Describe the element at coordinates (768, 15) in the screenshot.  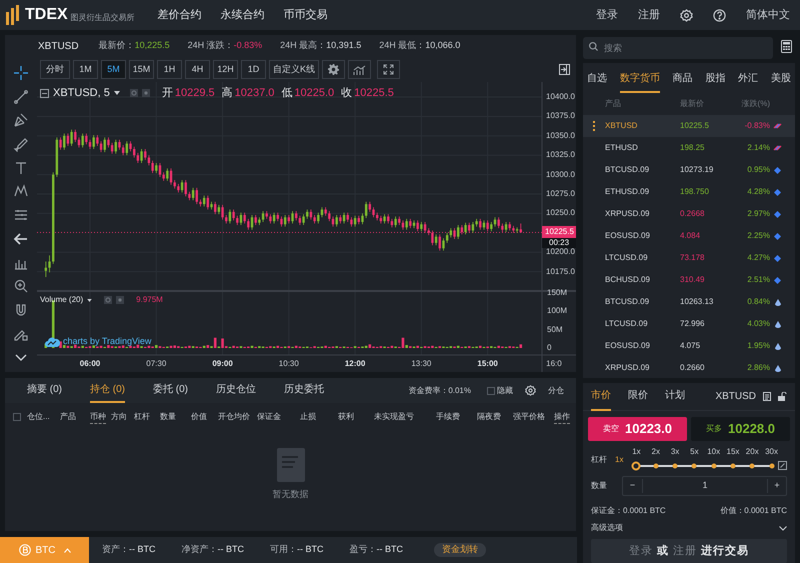
I see `language-selector: 简体中文` at that location.